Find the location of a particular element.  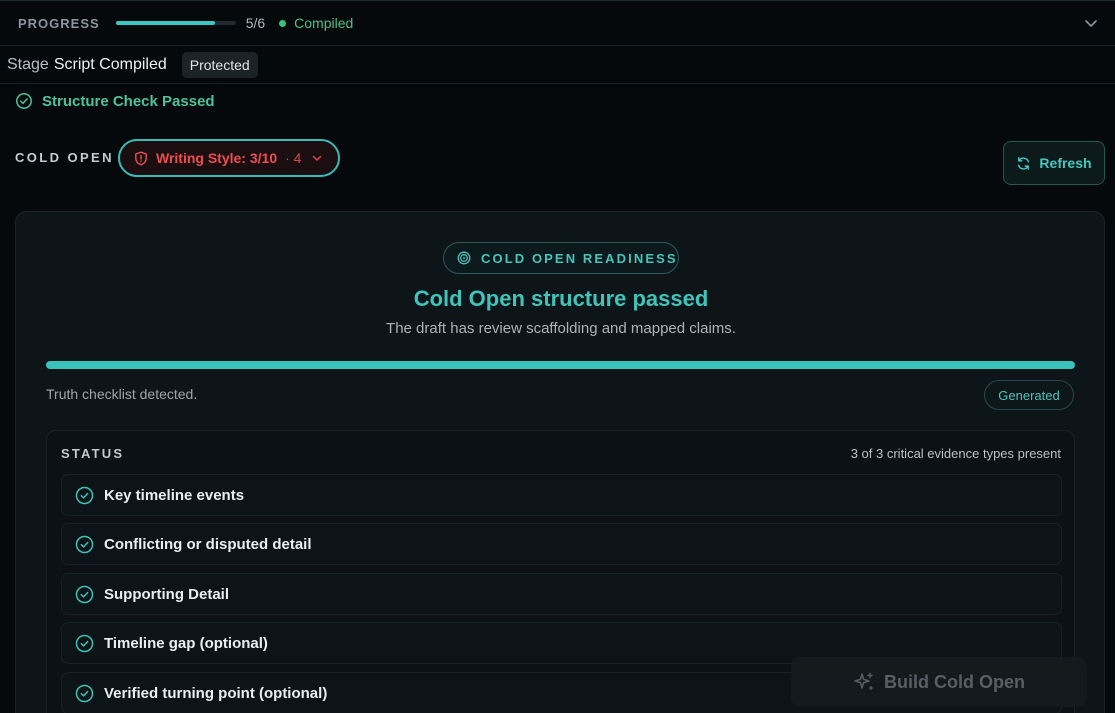

list-item: Conflicting or disputed detail is located at coordinates (561, 544).